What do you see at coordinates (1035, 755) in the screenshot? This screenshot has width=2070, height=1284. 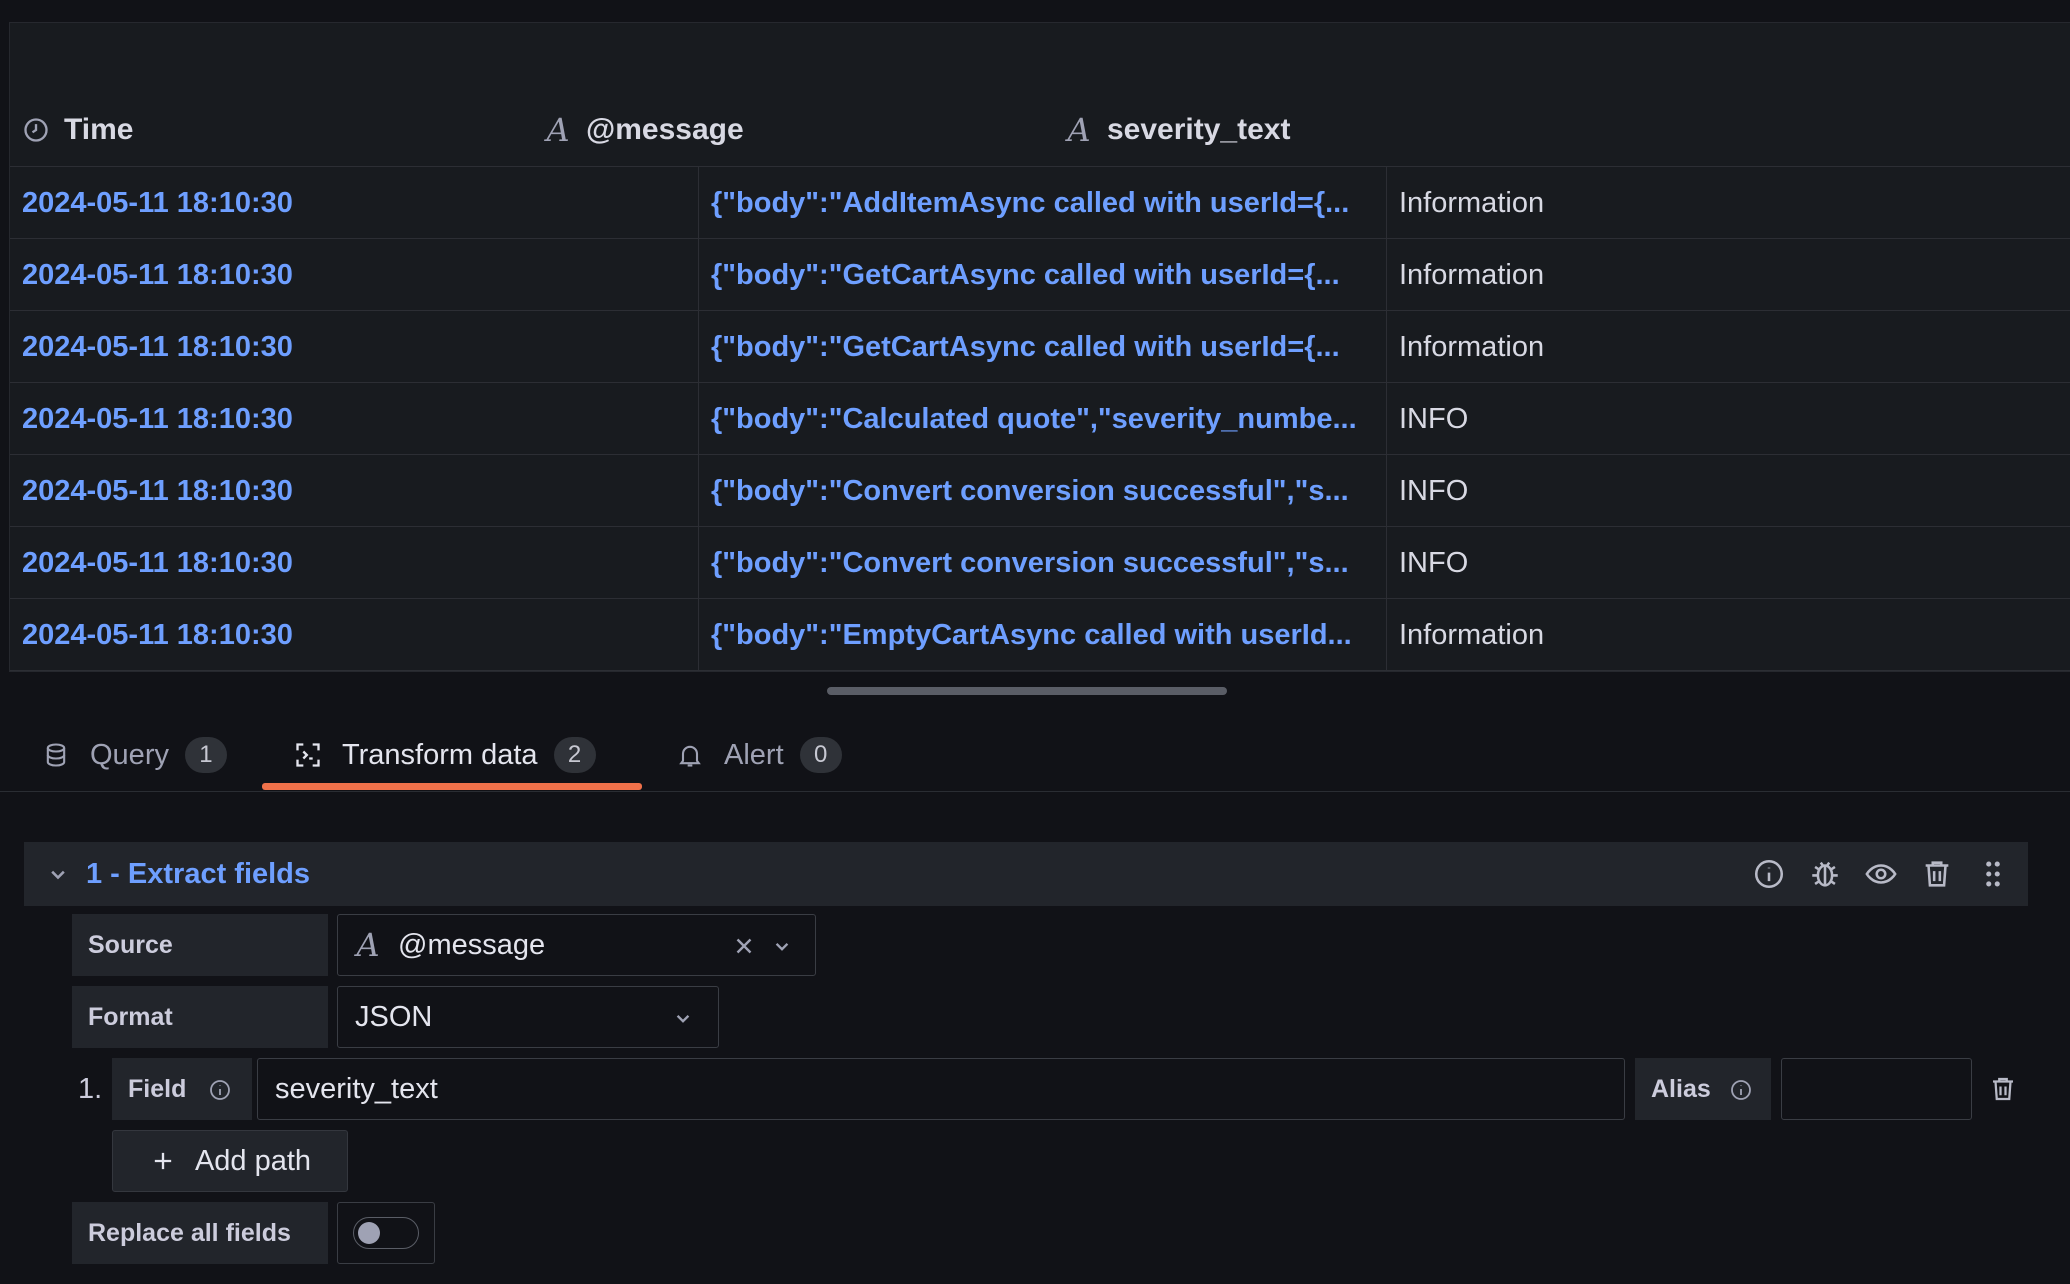 I see `editor-tabs: Query 1 Transform data 2 Alert 0` at bounding box center [1035, 755].